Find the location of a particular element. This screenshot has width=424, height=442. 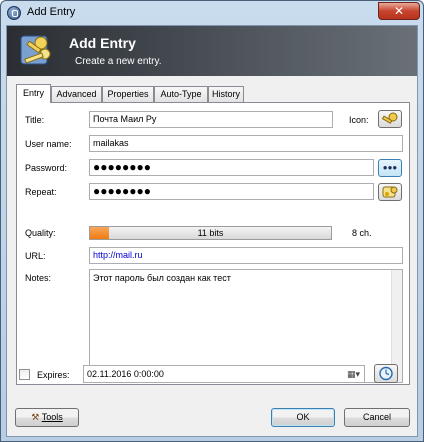

calendar-dropdown-icon: ▦▾ is located at coordinates (353, 374).